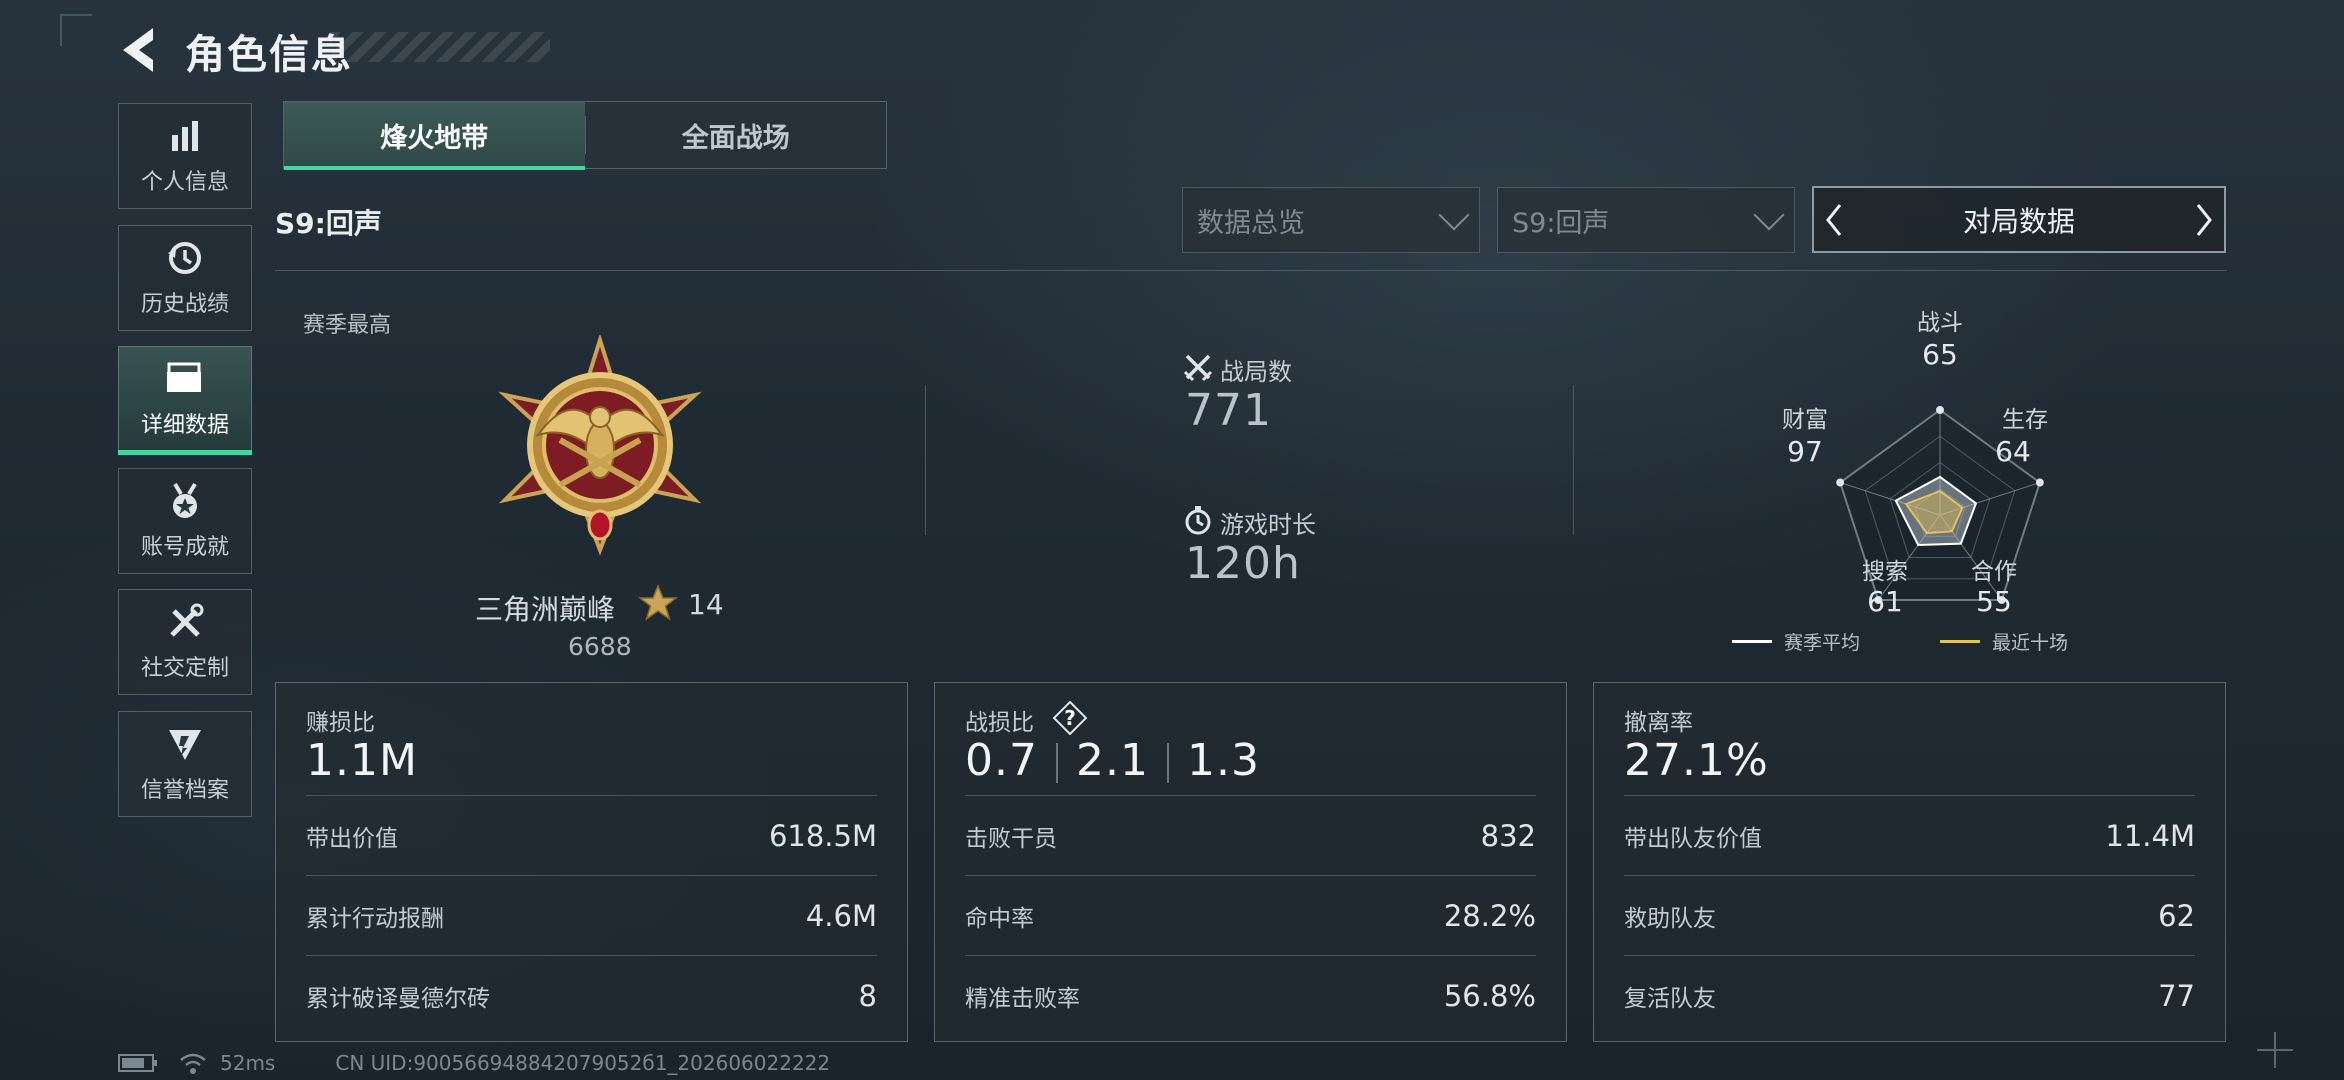 Image resolution: width=2344 pixels, height=1080 pixels. I want to click on crossed-swords-icon, so click(1198, 368).